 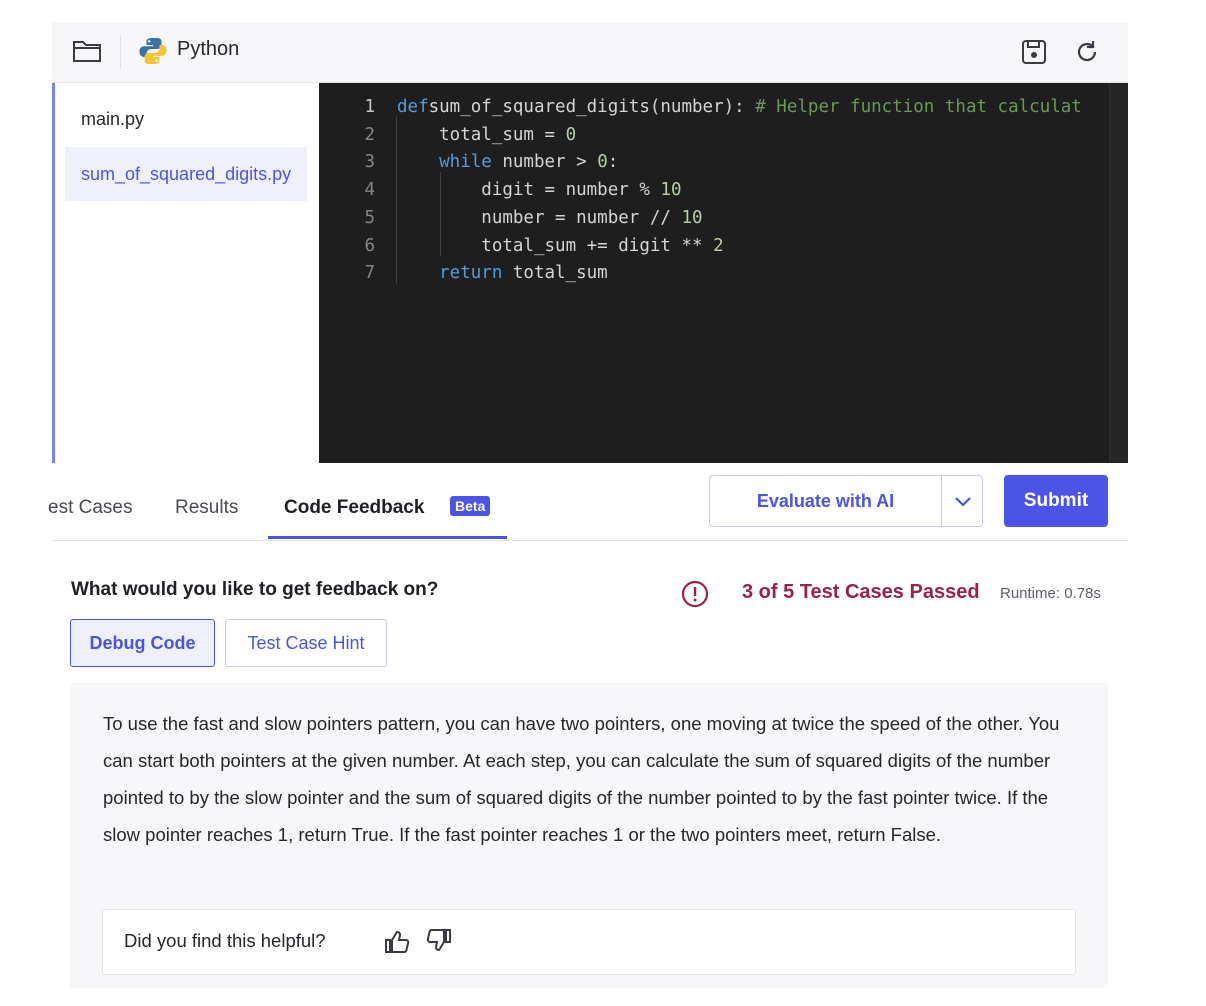 What do you see at coordinates (354, 508) in the screenshot?
I see `tab-code-feedback: Code Feedback` at bounding box center [354, 508].